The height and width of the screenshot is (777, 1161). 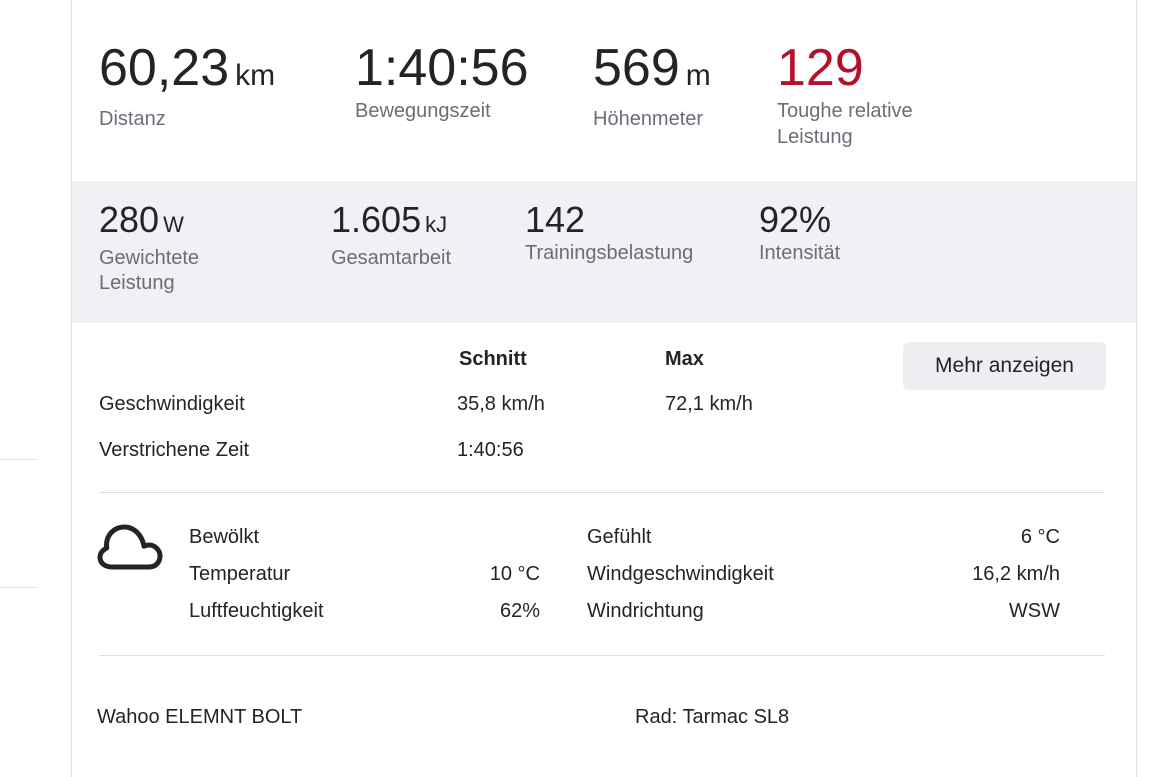 I want to click on stat-training-load: 142 Trainingsbelastung, so click(x=609, y=233).